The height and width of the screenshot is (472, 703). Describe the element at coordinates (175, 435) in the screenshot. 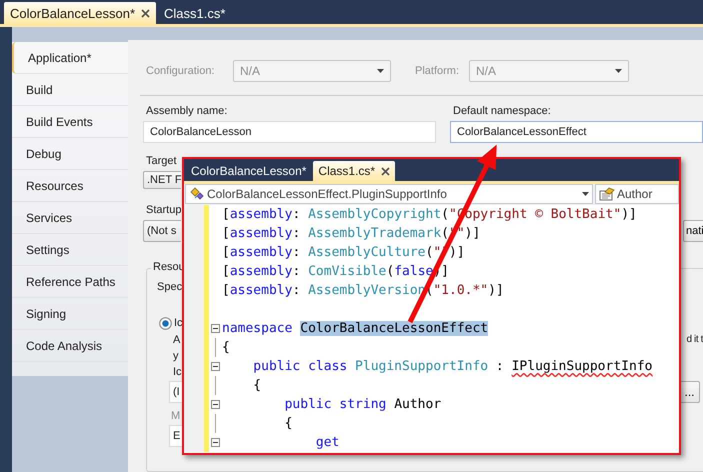

I see `dropdown: E` at that location.